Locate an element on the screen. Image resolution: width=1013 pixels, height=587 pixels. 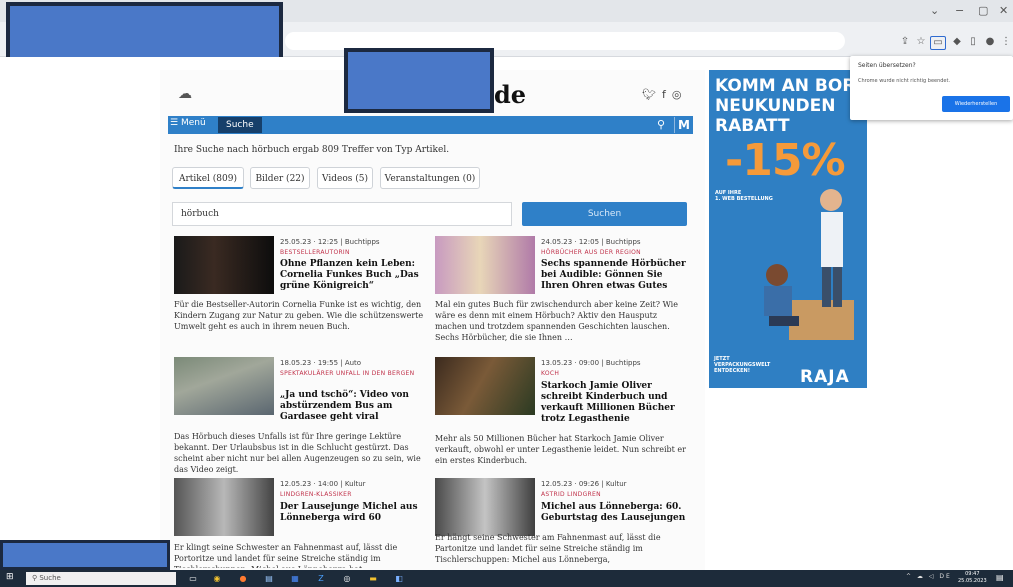
search-button: Suchen is located at coordinates (604, 214).